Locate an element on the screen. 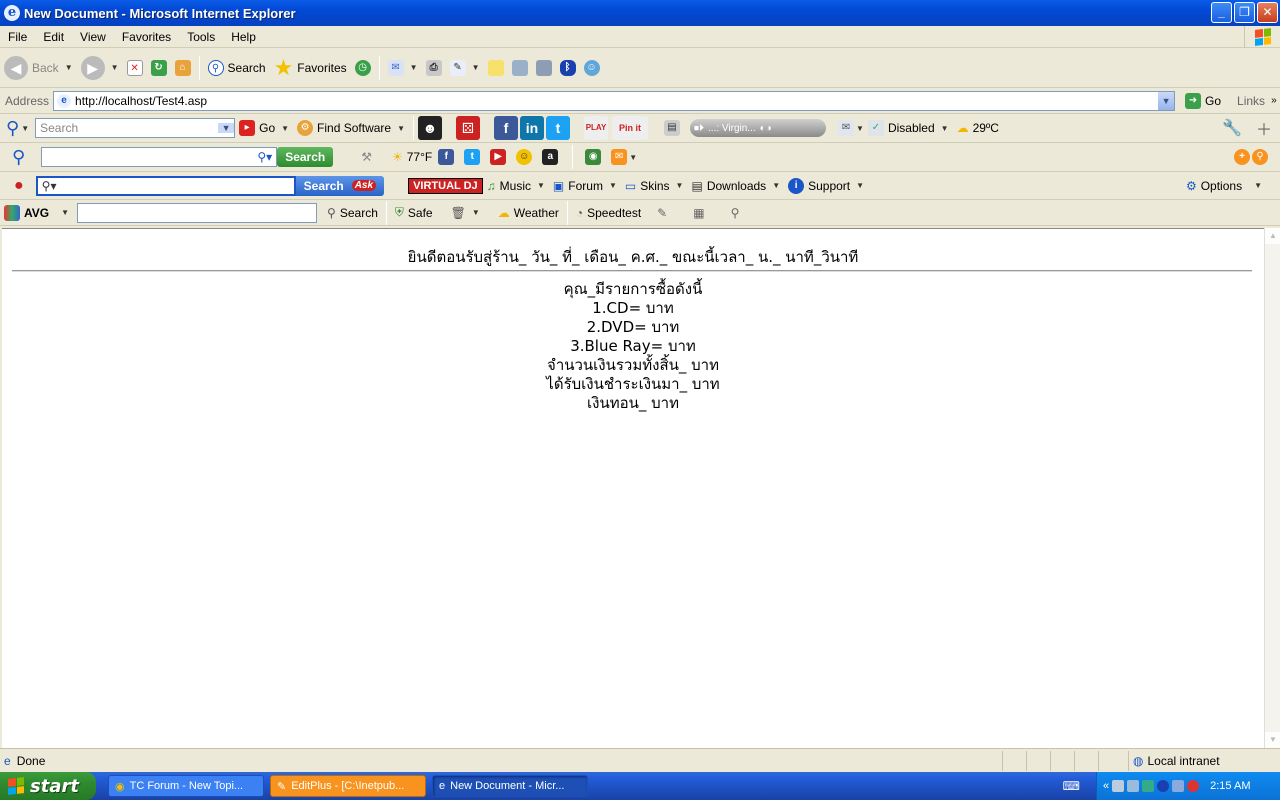 This screenshot has width=1280, height=800. popup-blocker-button: ✓ Disabled ▼ is located at coordinates (908, 128).